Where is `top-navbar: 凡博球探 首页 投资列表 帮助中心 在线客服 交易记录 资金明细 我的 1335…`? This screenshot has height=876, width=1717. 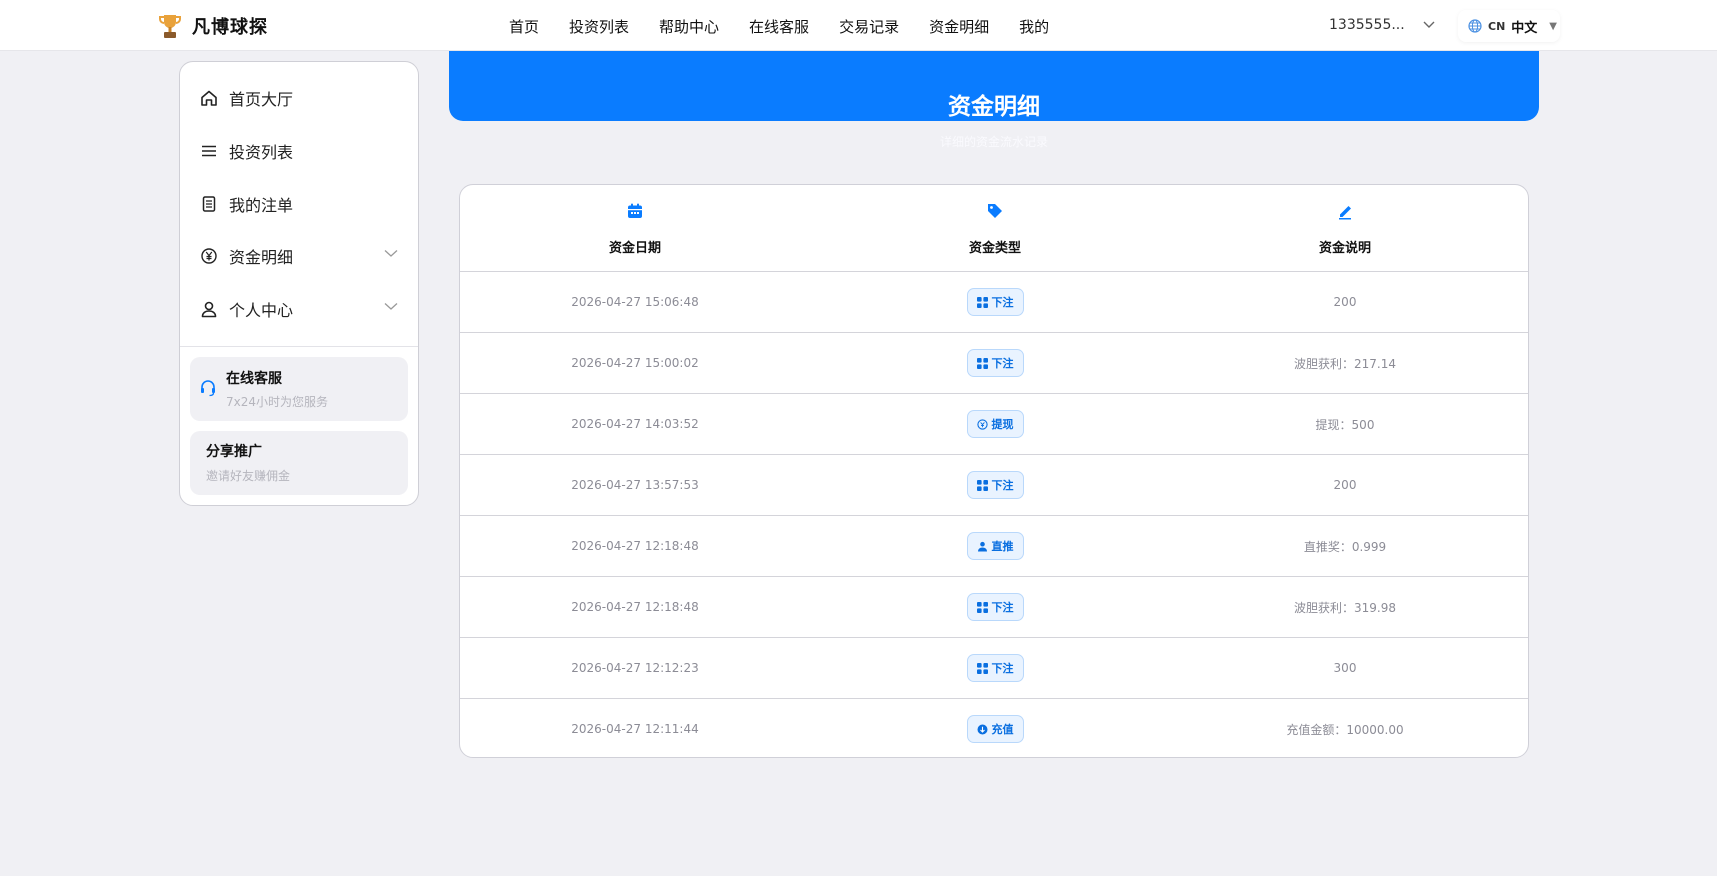
top-navbar: 凡博球探 首页 投资列表 帮助中心 在线客服 交易记录 资金明细 我的 1335… is located at coordinates (858, 25).